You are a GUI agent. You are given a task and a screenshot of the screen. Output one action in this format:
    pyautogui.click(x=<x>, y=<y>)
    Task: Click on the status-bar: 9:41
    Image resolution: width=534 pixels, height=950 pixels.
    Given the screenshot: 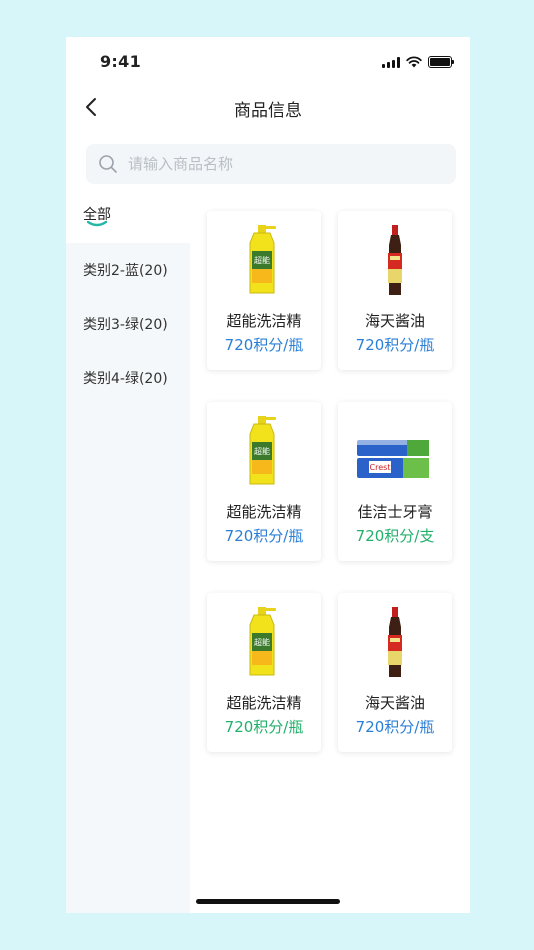 What is the action you would take?
    pyautogui.click(x=268, y=61)
    